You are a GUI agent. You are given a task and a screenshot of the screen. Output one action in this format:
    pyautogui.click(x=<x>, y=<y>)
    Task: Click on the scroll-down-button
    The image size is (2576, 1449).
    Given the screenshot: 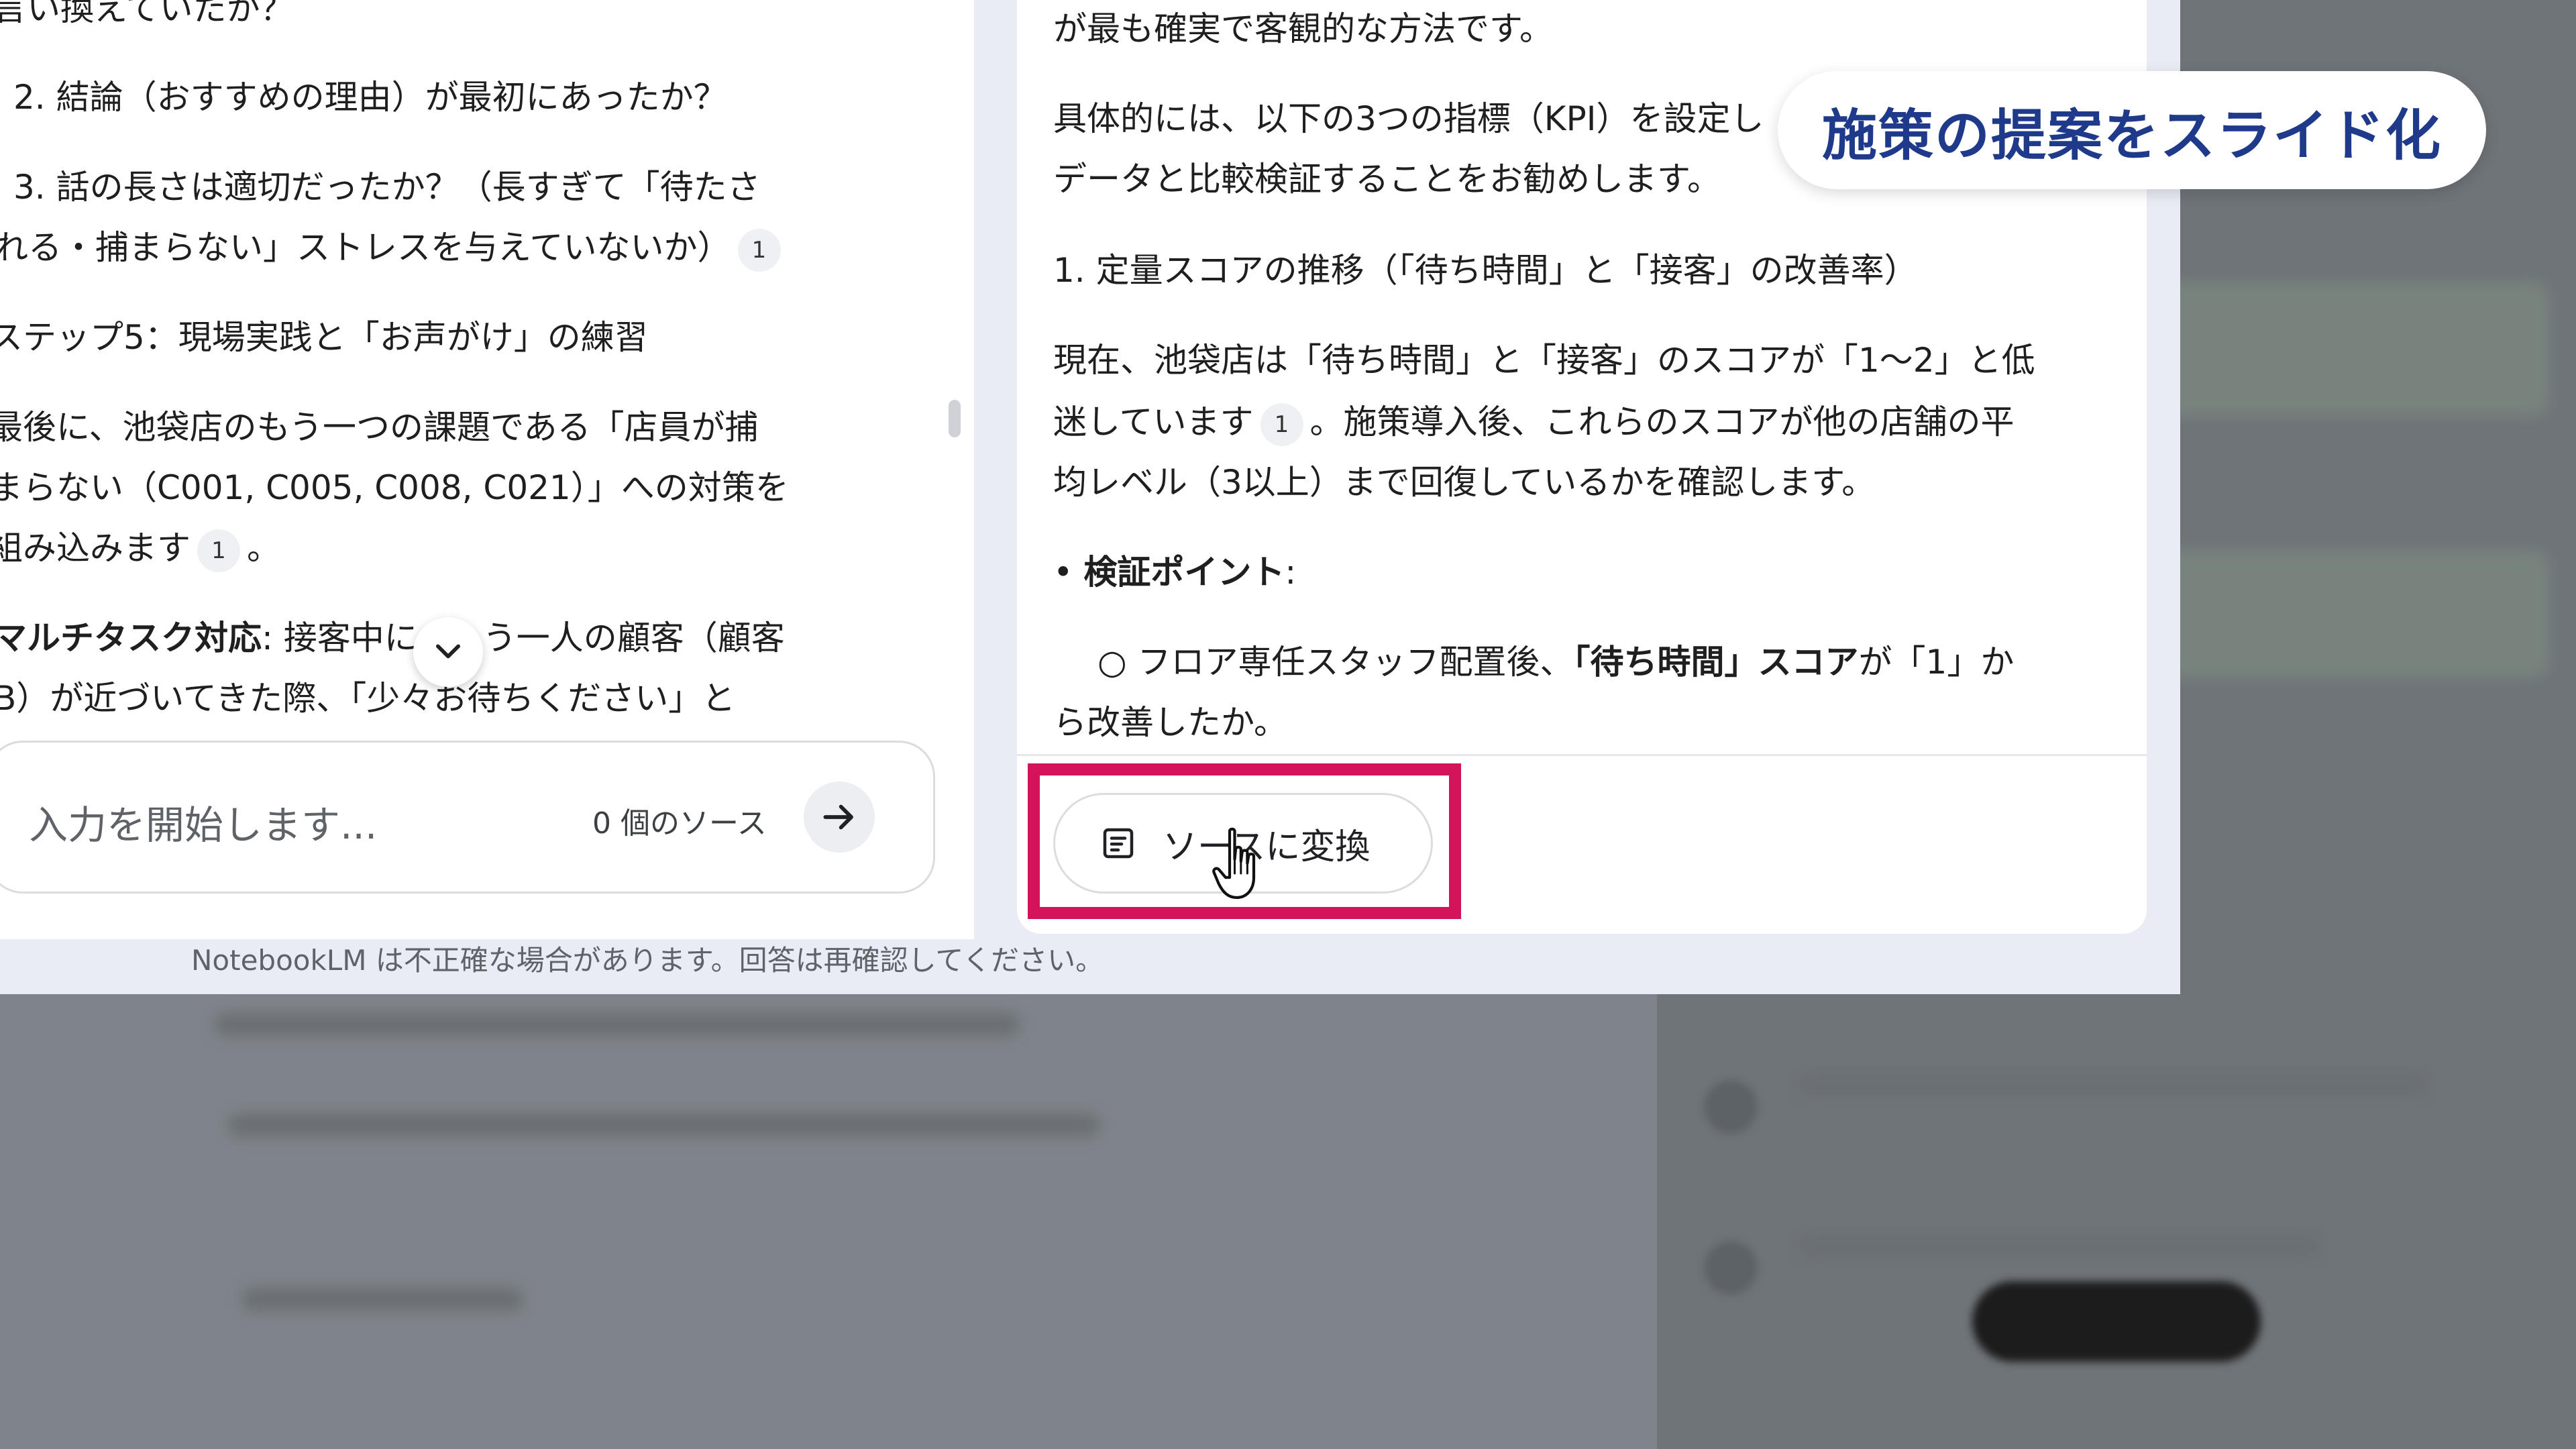 What is the action you would take?
    pyautogui.click(x=448, y=652)
    